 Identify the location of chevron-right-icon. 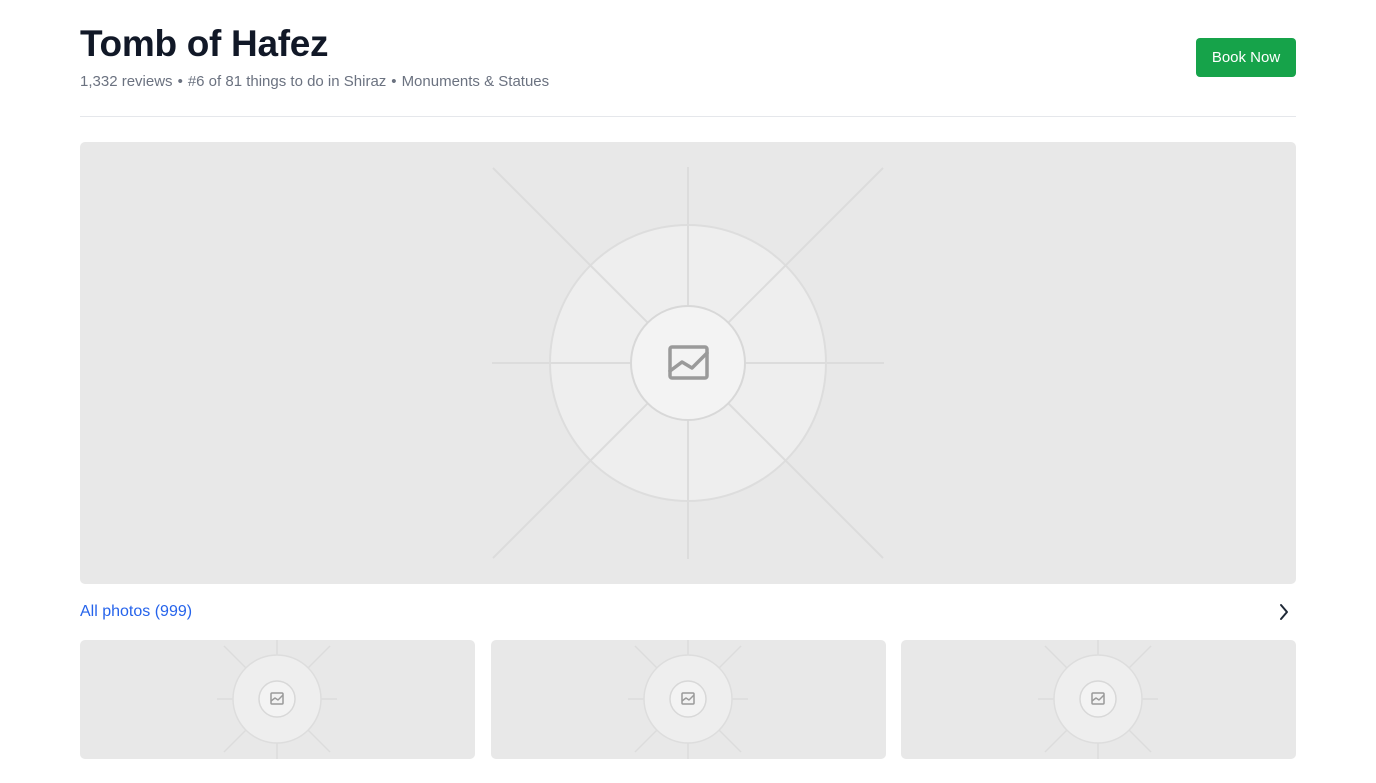
(1284, 612).